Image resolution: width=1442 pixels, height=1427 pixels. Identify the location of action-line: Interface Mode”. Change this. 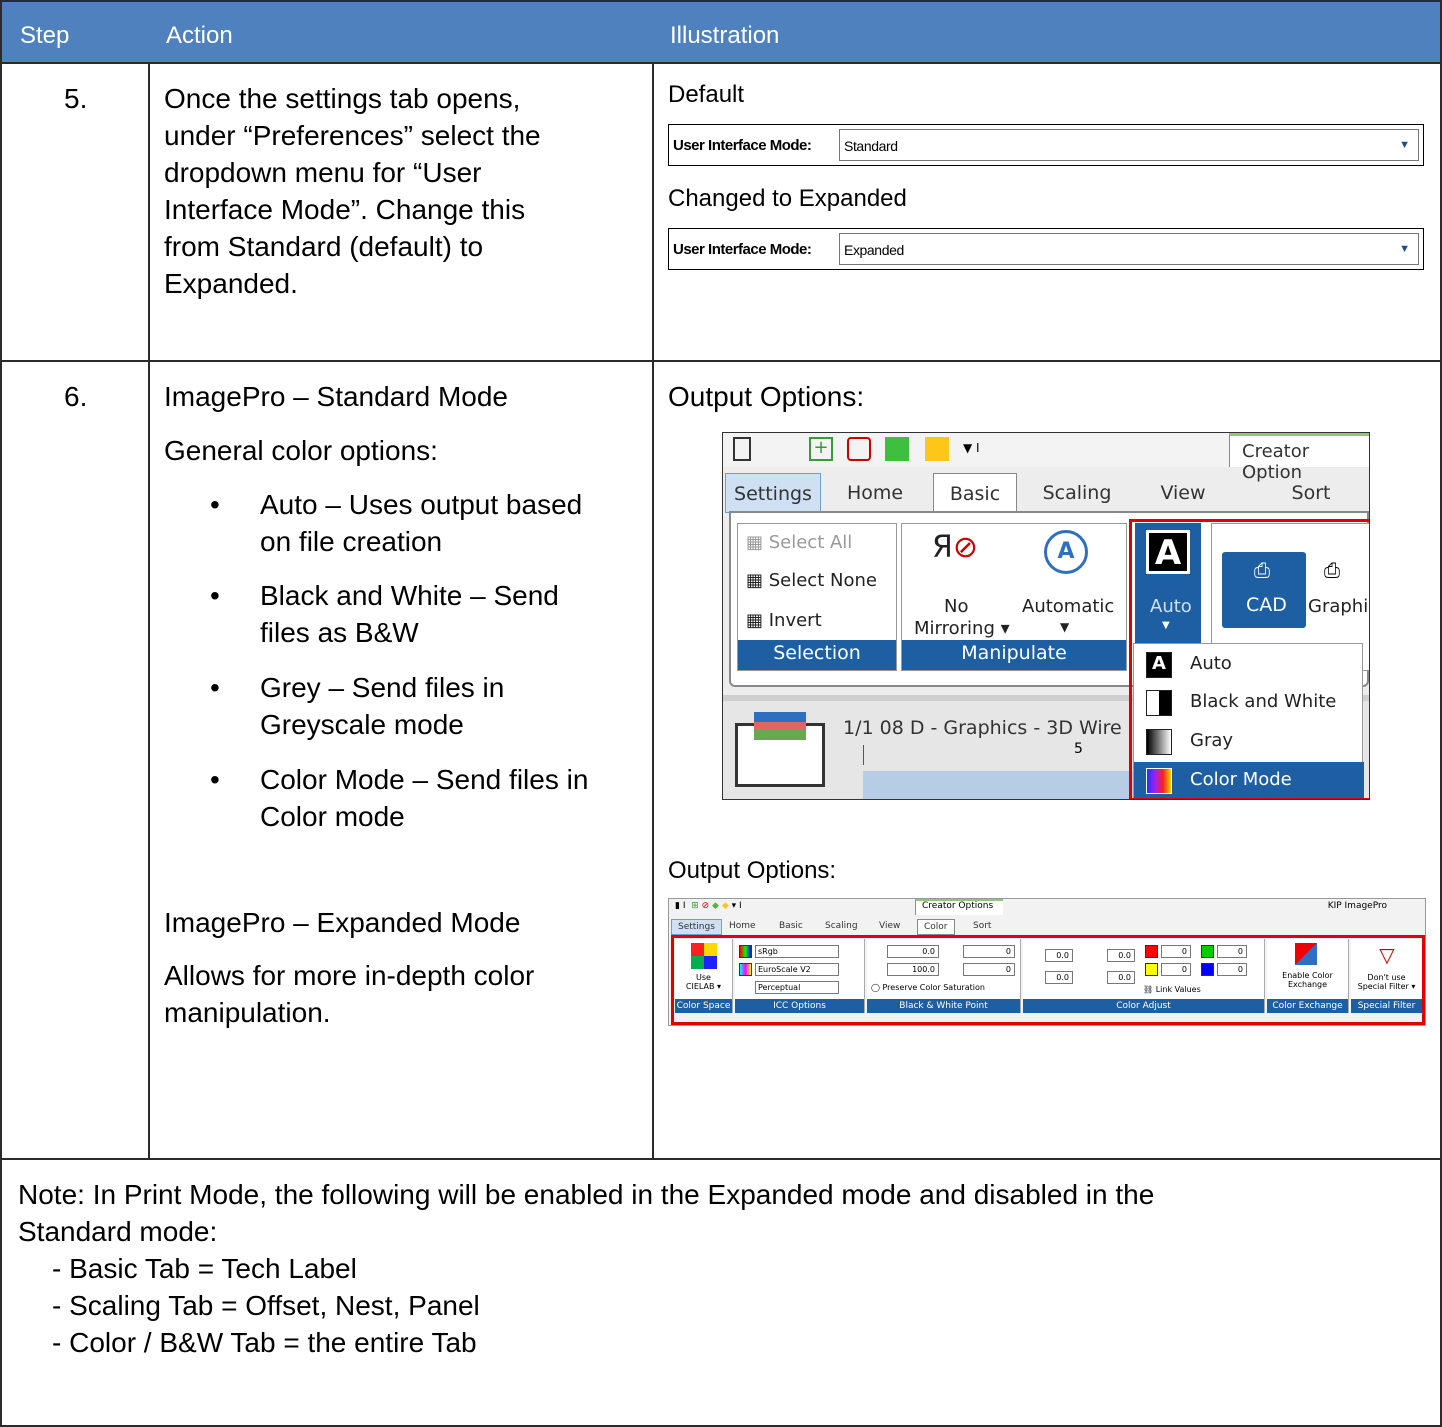
(345, 209).